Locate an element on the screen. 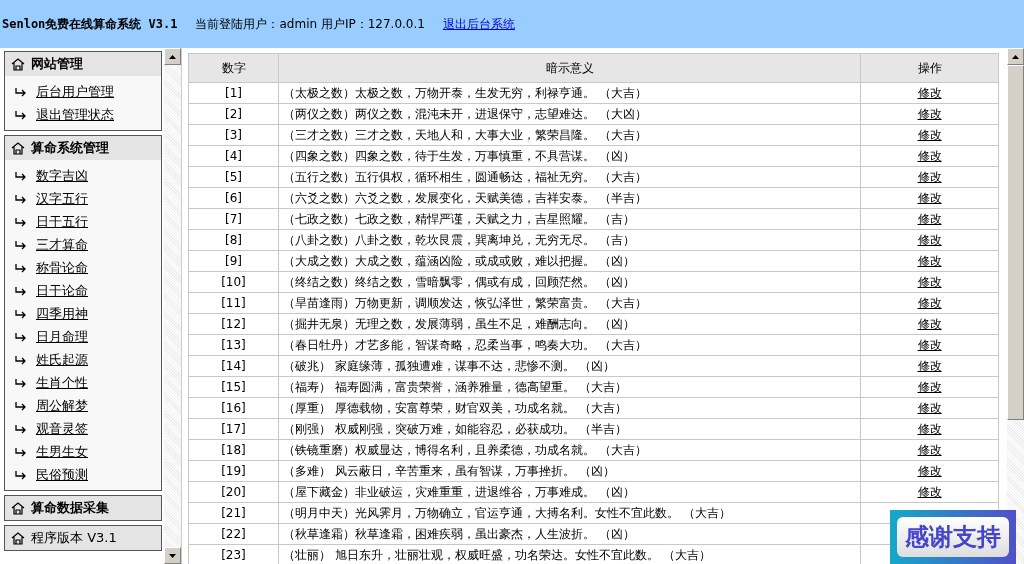 This screenshot has width=1024, height=564. meaning-cell: （铁镜重磨）权威显达，博得名利，且养柔德，功成名就。 （大吉） is located at coordinates (569, 450).